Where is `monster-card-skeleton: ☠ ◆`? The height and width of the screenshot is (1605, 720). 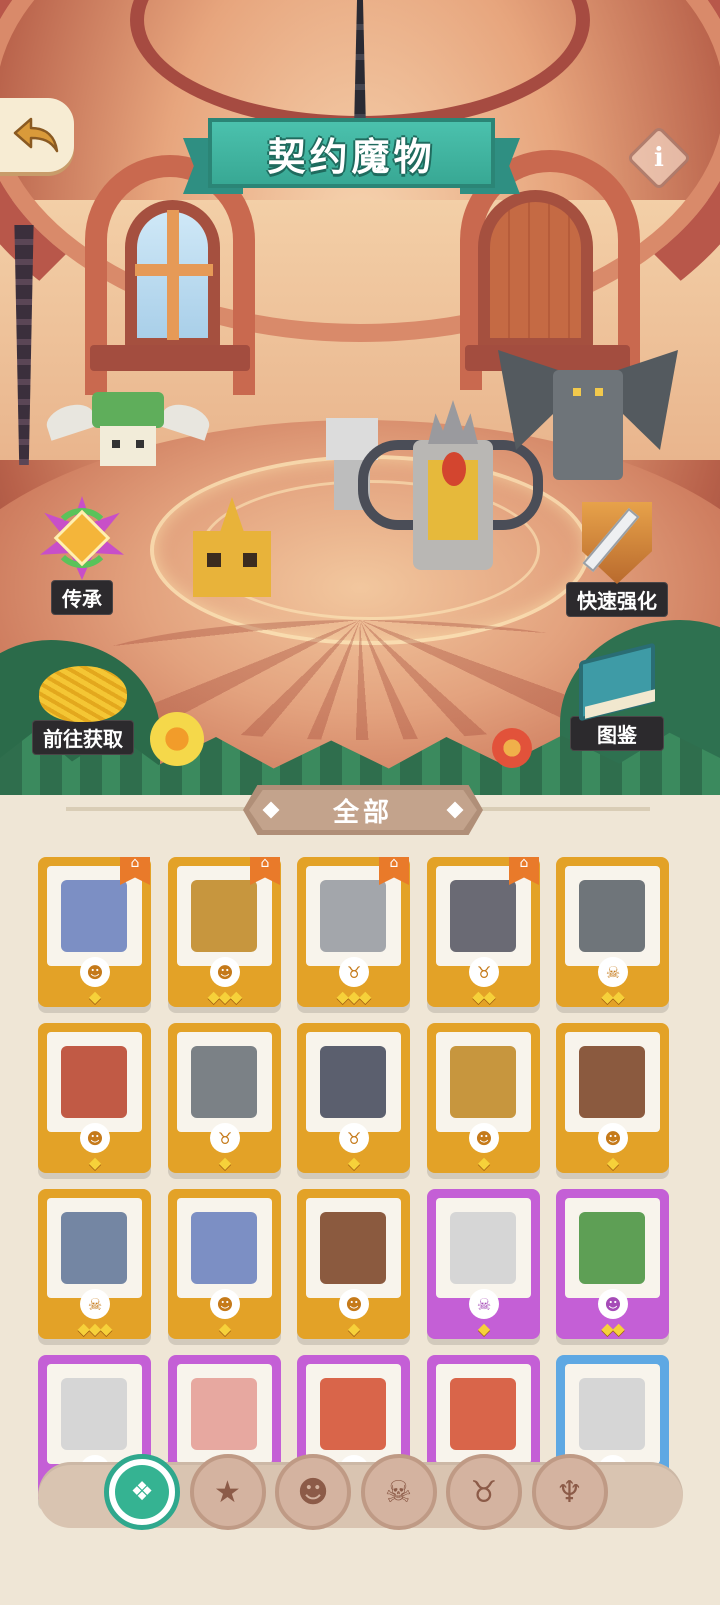 monster-card-skeleton: ☠ ◆ is located at coordinates (483, 1264).